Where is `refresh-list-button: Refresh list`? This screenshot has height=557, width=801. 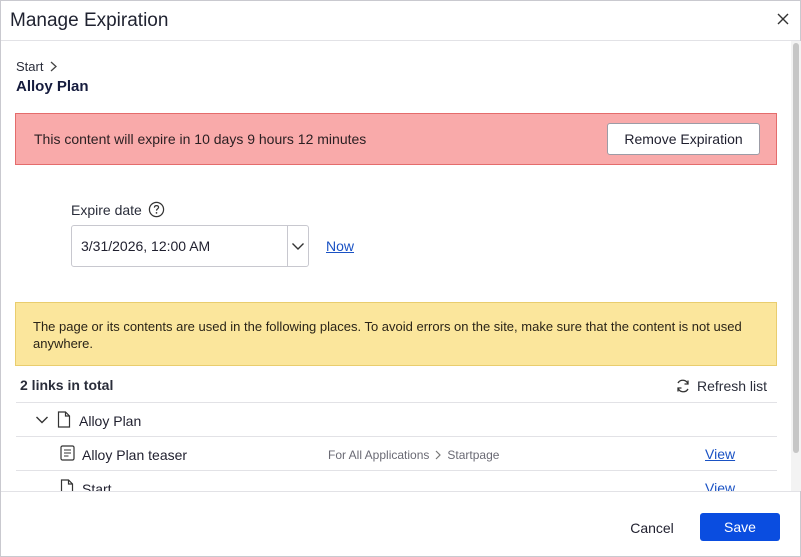
refresh-list-button: Refresh list is located at coordinates (721, 386).